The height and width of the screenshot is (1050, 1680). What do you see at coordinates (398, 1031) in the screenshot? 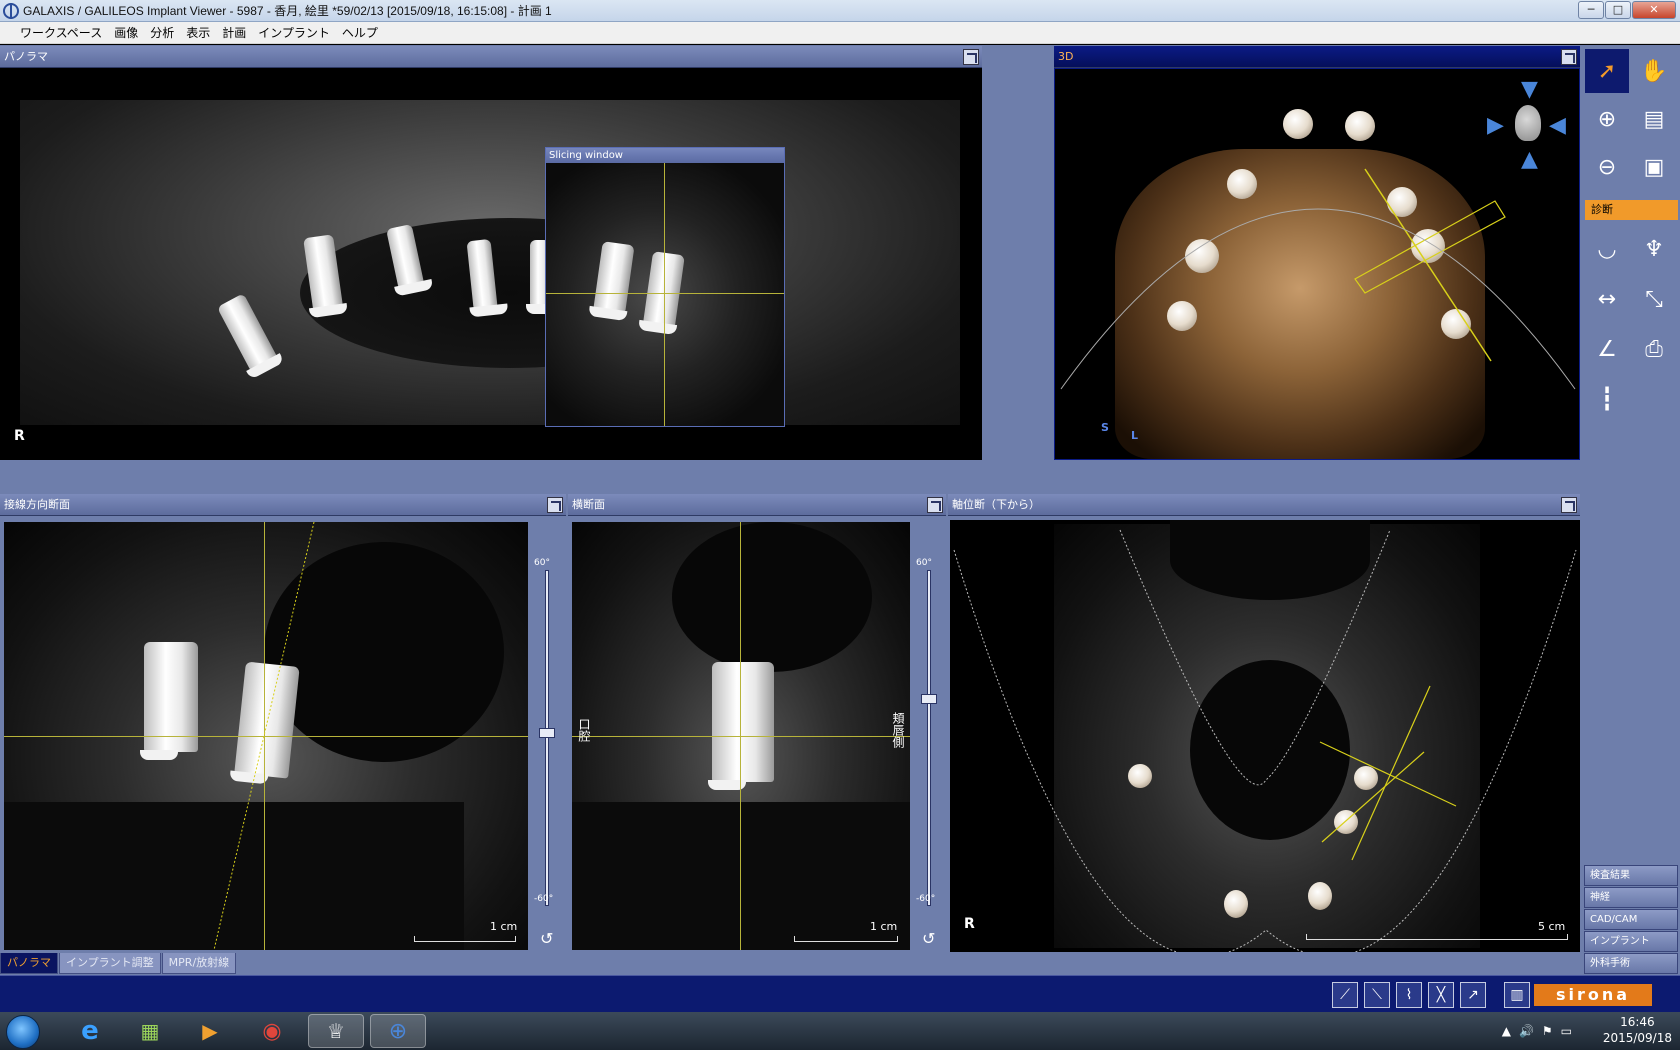
I see `galaxis-taskbar-icon: ⊕` at bounding box center [398, 1031].